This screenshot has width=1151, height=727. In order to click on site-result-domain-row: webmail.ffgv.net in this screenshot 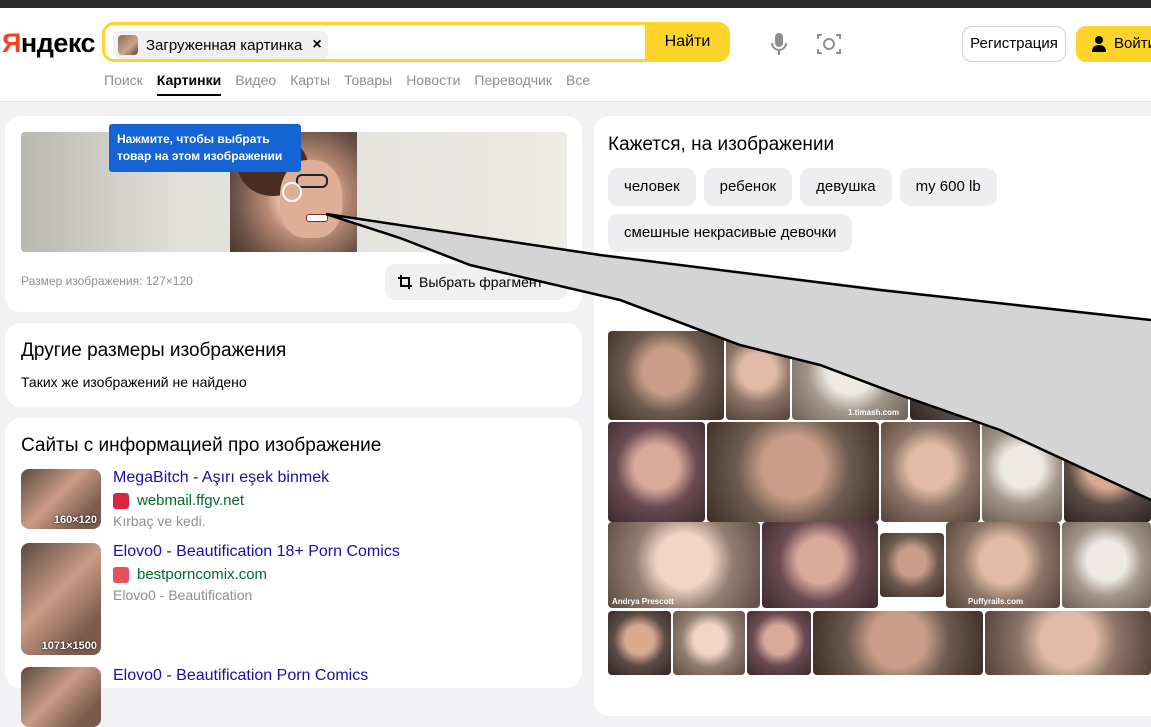, I will do `click(178, 500)`.